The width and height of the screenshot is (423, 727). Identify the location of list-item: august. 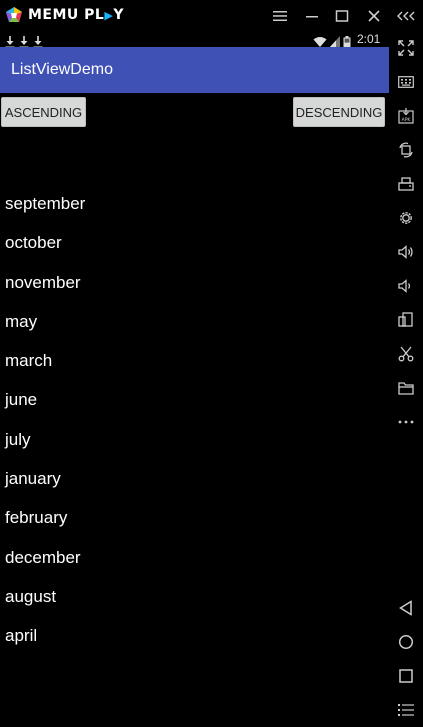
(194, 596).